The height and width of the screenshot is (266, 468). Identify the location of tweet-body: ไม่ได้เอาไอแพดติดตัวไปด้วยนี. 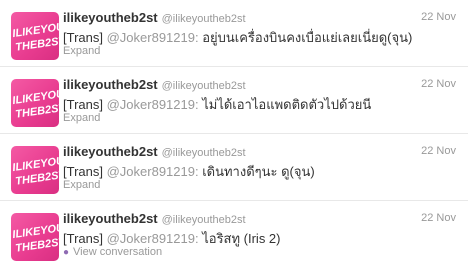
(287, 104).